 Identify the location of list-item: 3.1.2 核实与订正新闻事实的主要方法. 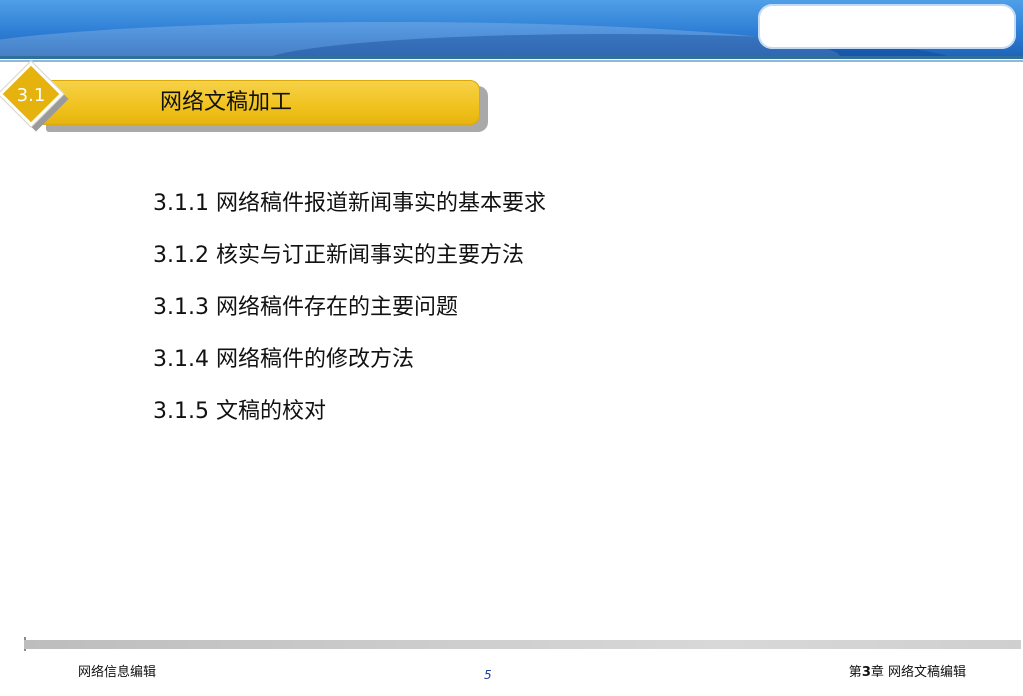
(338, 255).